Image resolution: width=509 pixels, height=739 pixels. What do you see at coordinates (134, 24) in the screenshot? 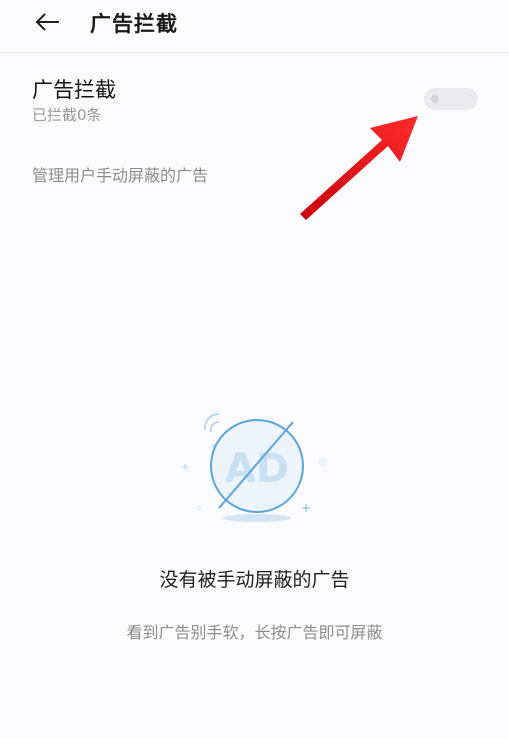
I see `page-title: 广告拦截` at bounding box center [134, 24].